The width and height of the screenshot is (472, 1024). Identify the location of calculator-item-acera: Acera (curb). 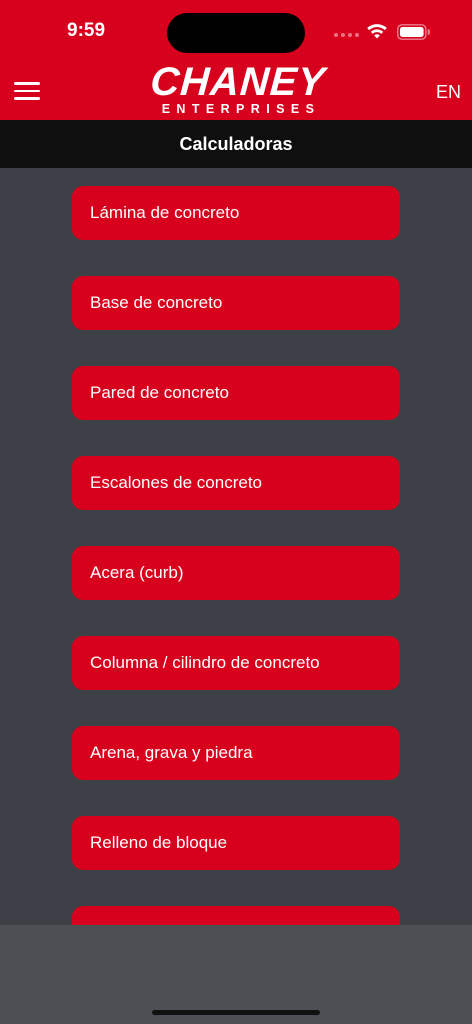
(236, 573).